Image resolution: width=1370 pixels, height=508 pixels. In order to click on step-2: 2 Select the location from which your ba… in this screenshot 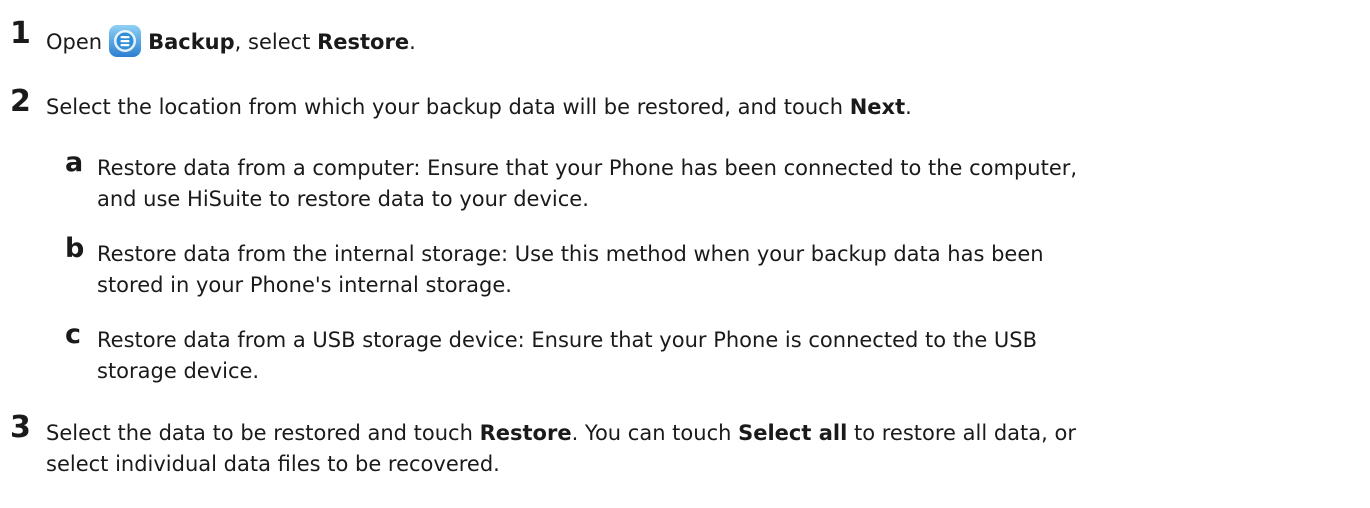, I will do `click(682, 107)`.